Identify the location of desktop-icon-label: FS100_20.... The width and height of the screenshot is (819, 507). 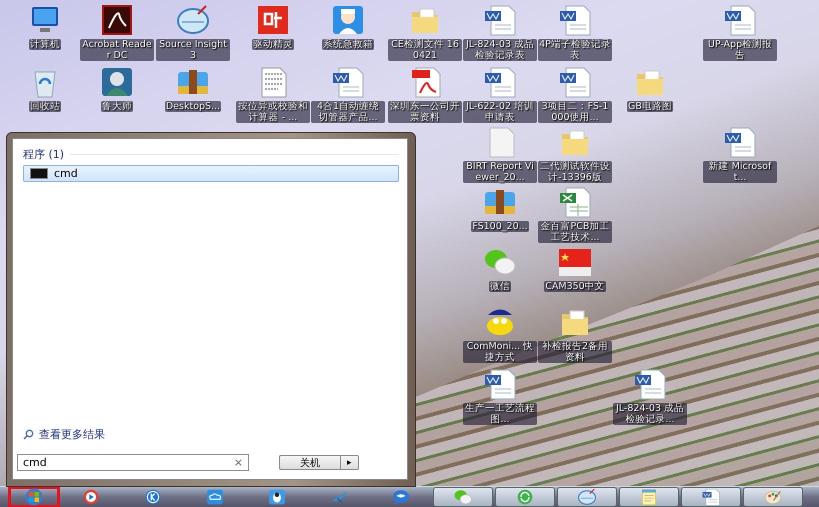
(500, 226).